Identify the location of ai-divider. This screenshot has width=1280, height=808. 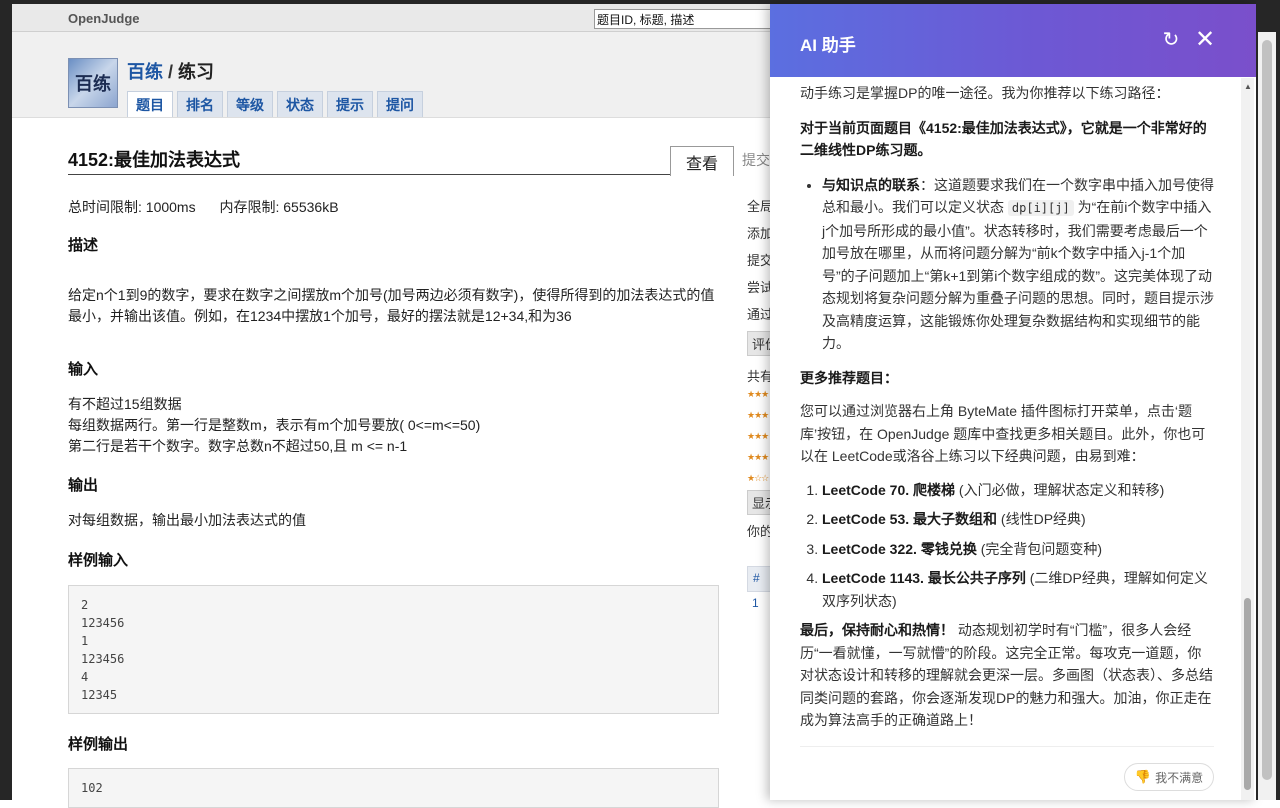
(1007, 746).